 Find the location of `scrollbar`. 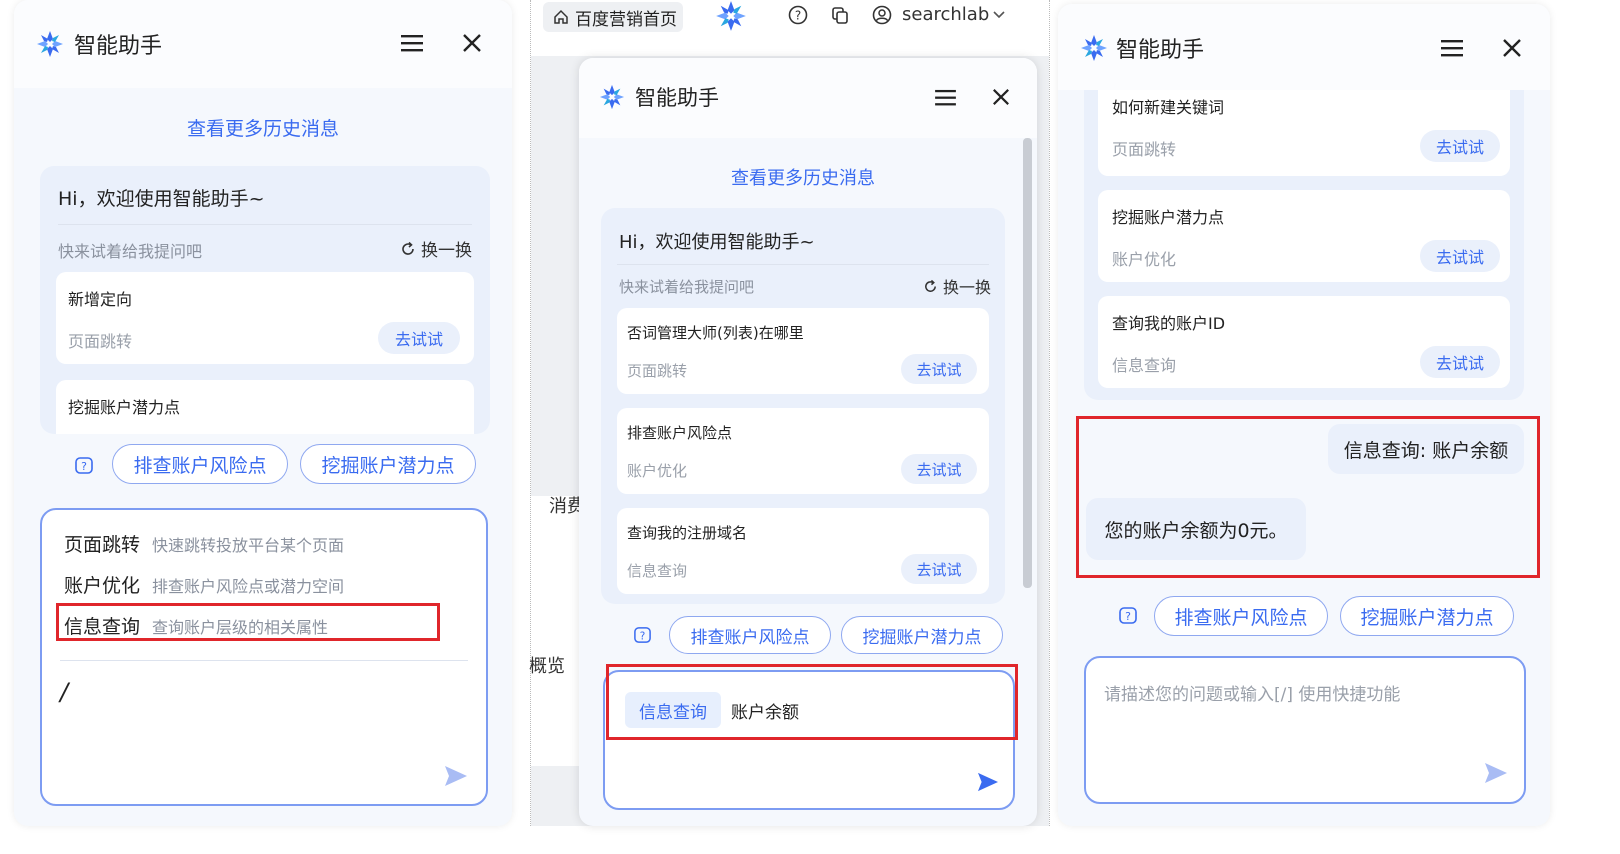

scrollbar is located at coordinates (1027, 363).